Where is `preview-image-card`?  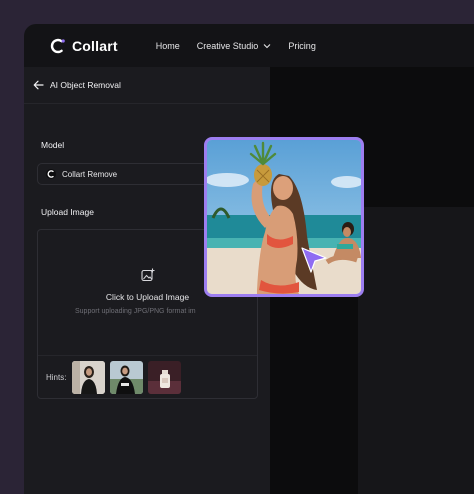 preview-image-card is located at coordinates (284, 217).